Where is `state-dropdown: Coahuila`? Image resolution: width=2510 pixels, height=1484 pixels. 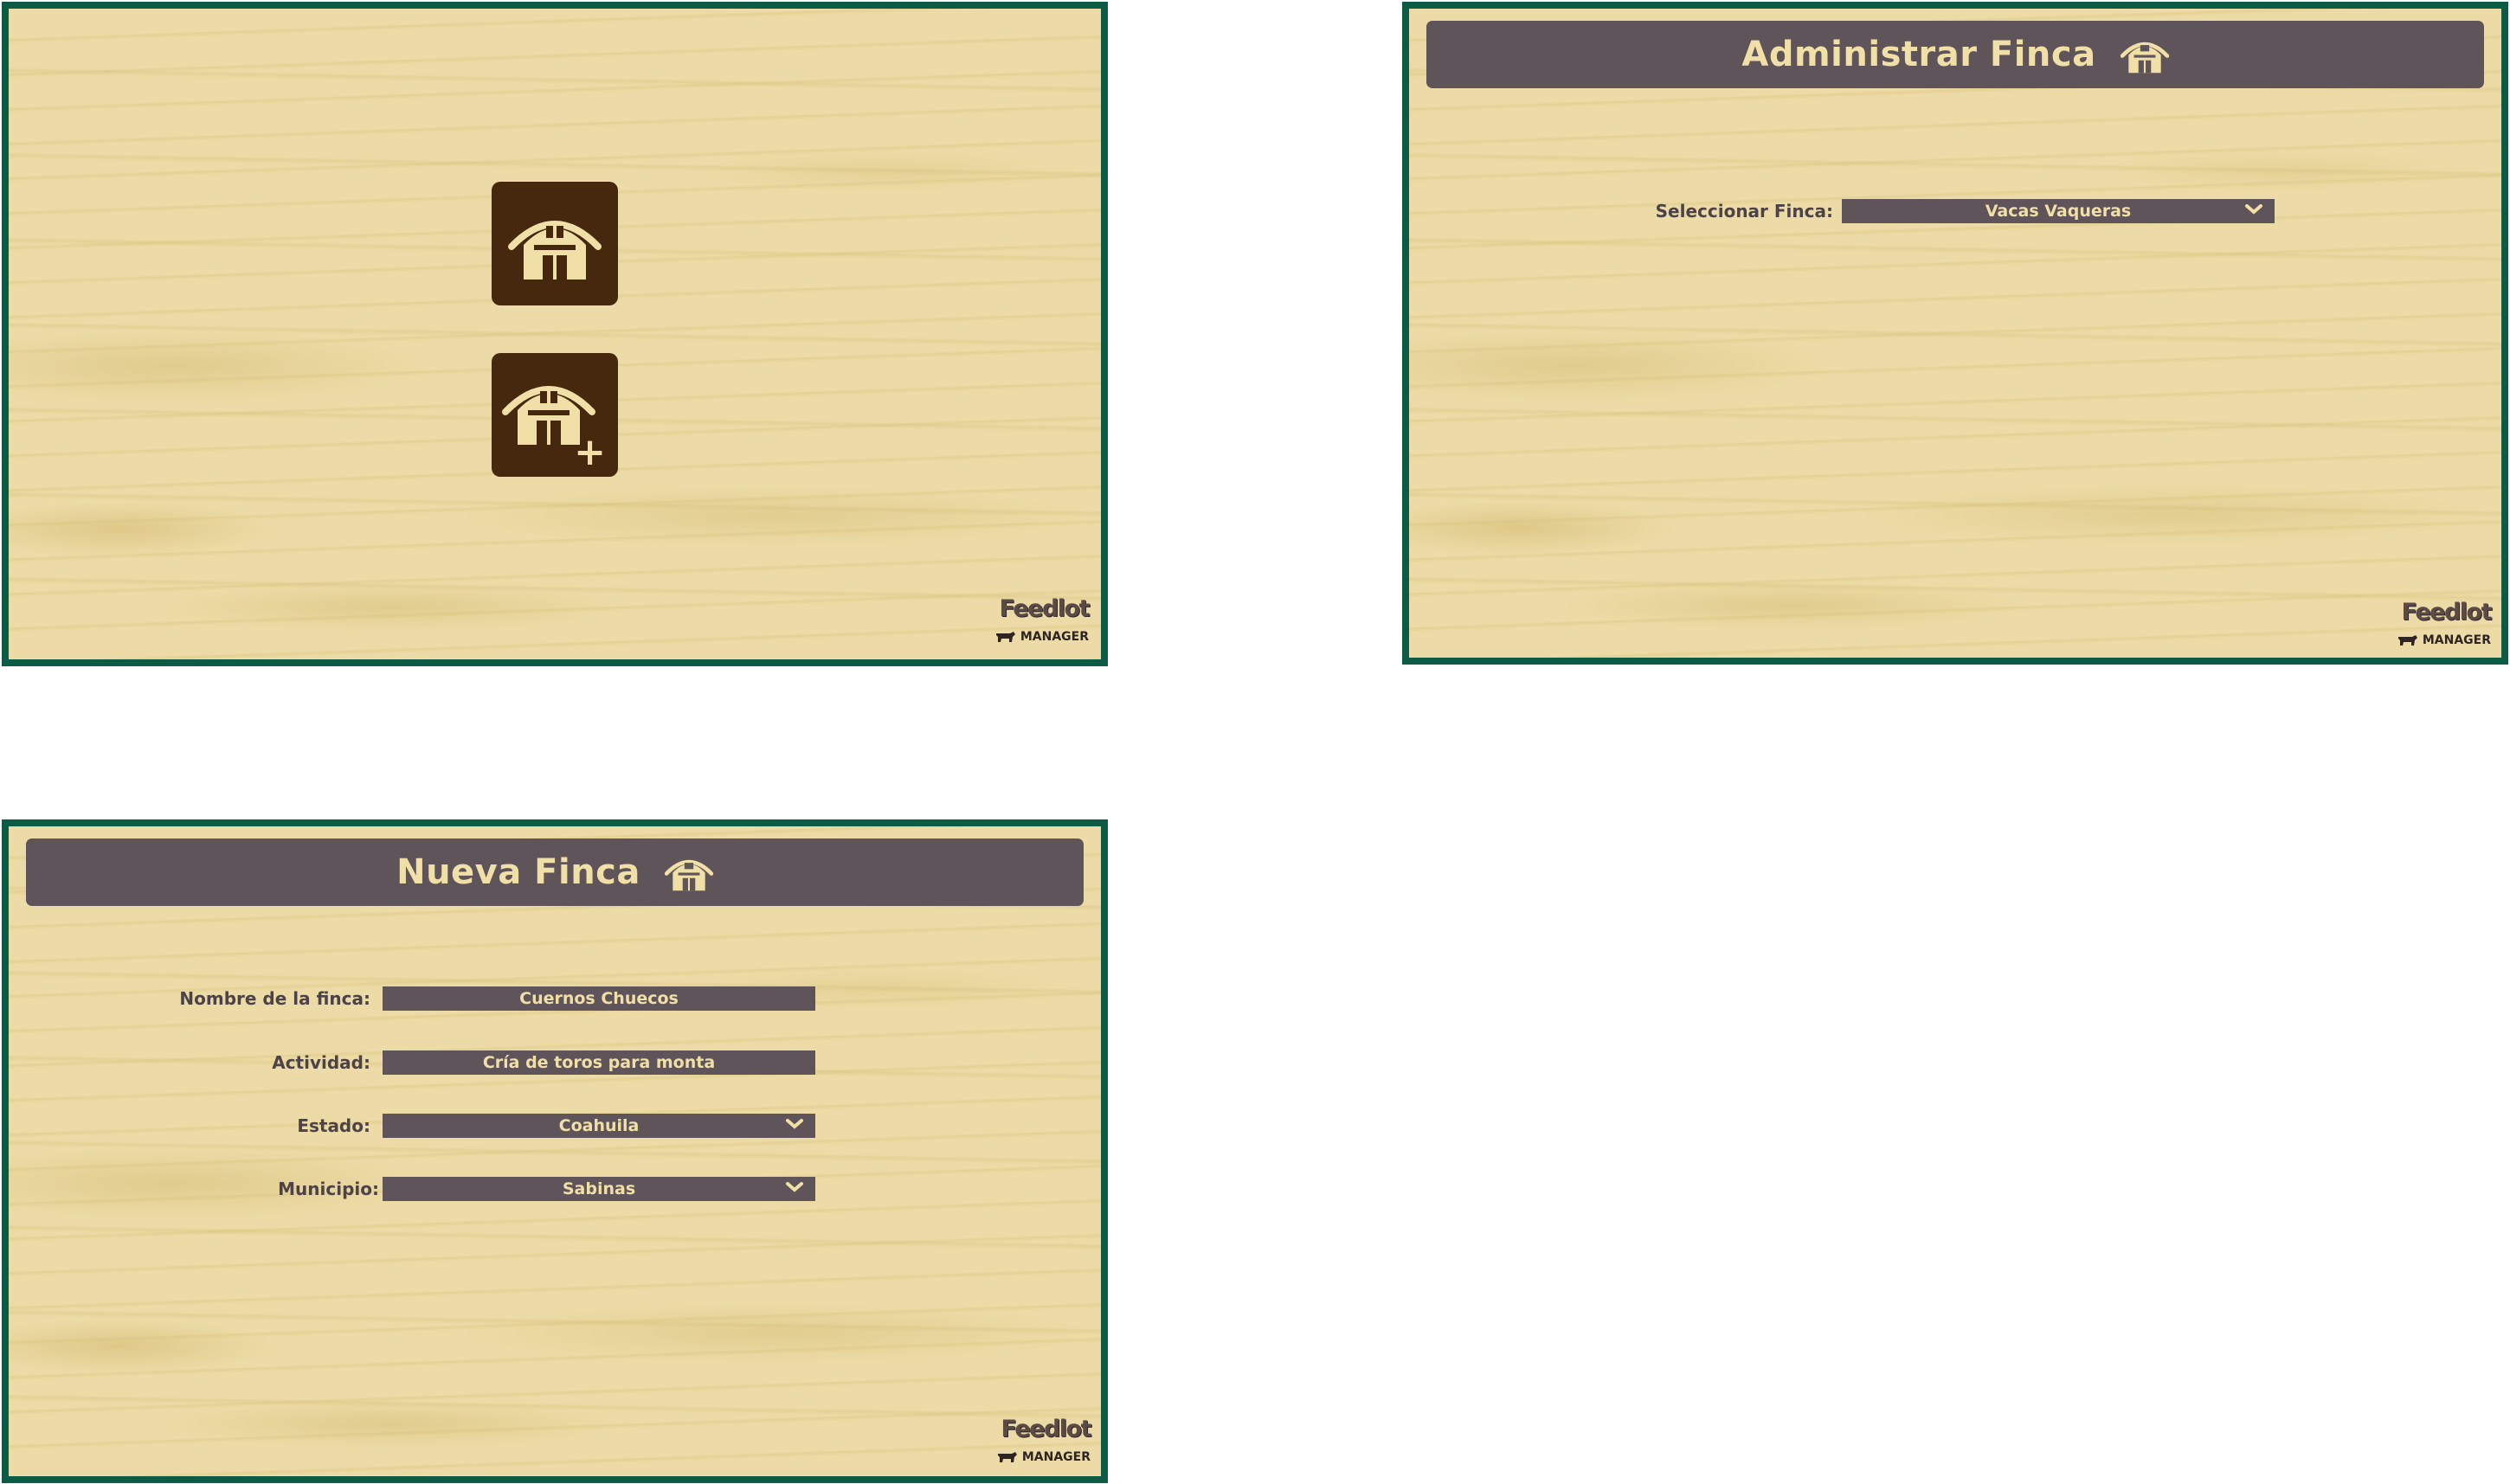 state-dropdown: Coahuila is located at coordinates (599, 1126).